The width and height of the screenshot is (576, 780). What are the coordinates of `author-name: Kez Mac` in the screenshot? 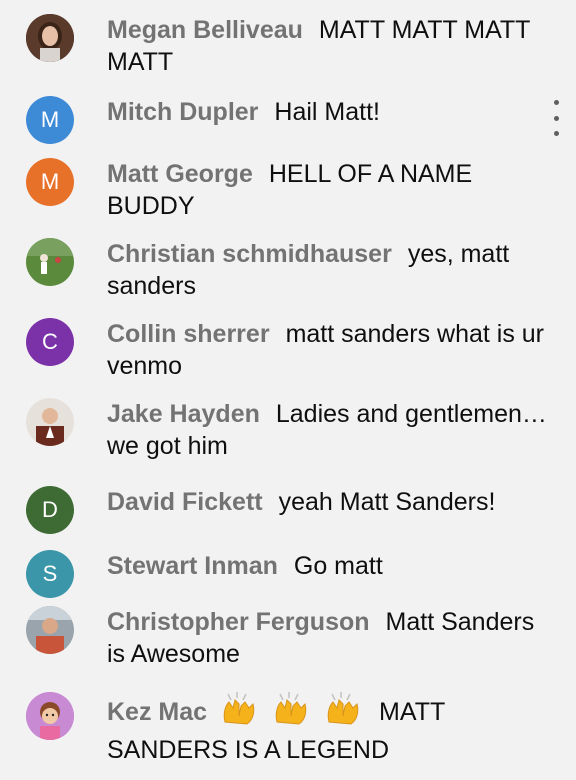 It's located at (157, 712).